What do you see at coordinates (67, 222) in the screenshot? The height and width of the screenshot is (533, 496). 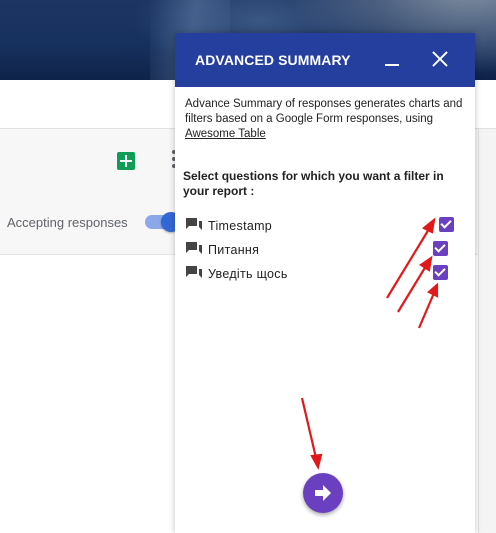 I see `accepting-responses-label: Accepting responses` at bounding box center [67, 222].